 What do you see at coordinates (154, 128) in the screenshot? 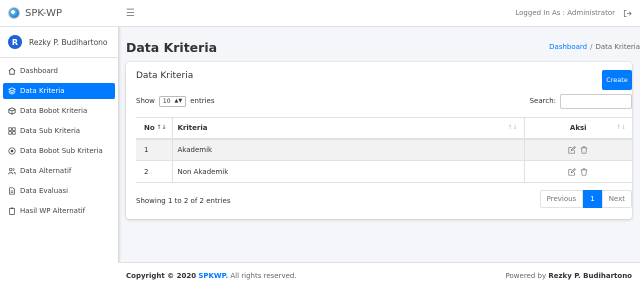
I see `column-header-no: No ↑↓` at bounding box center [154, 128].